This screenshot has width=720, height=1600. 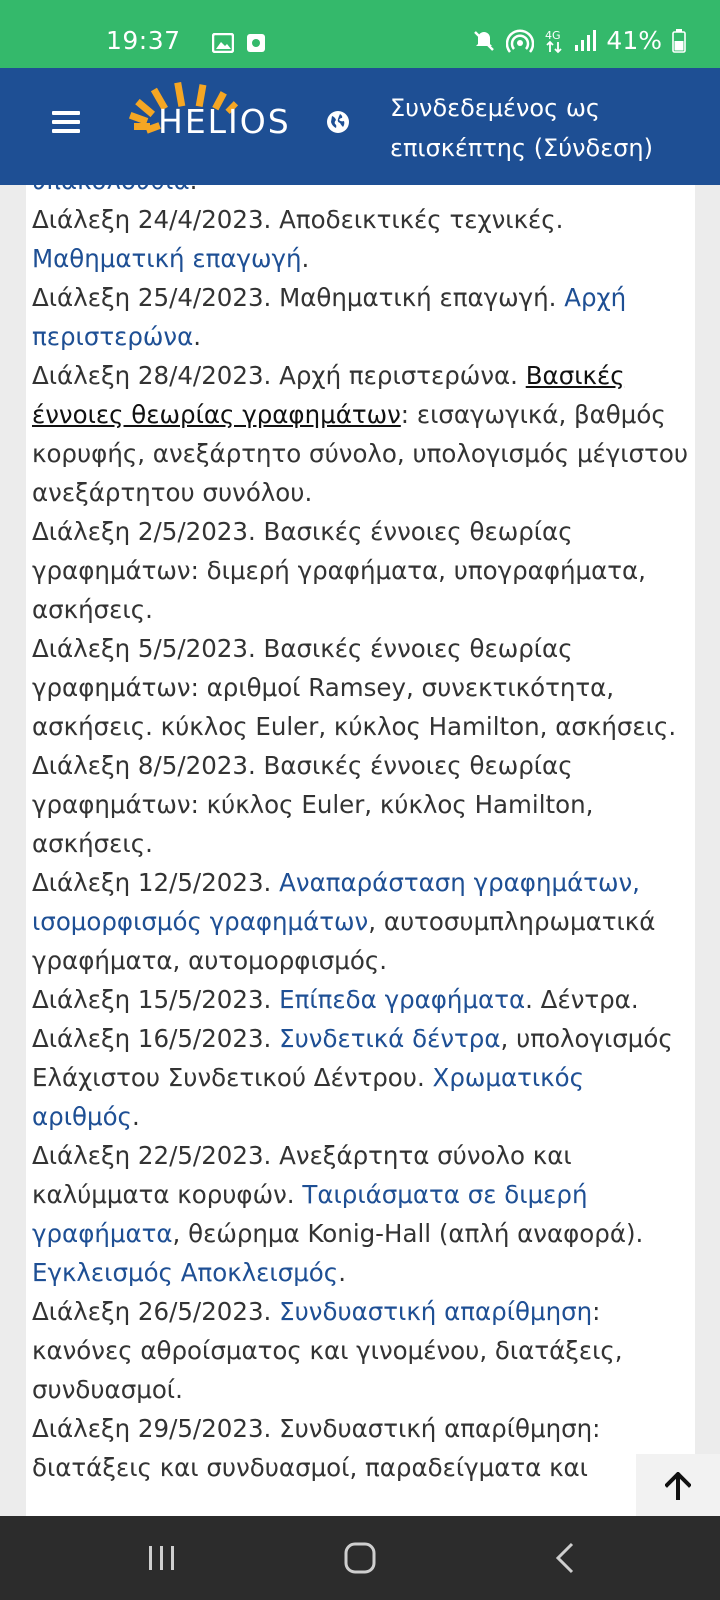 What do you see at coordinates (200, 921) in the screenshot?
I see `topic-link: ισομορφισμός γραφημάτων` at bounding box center [200, 921].